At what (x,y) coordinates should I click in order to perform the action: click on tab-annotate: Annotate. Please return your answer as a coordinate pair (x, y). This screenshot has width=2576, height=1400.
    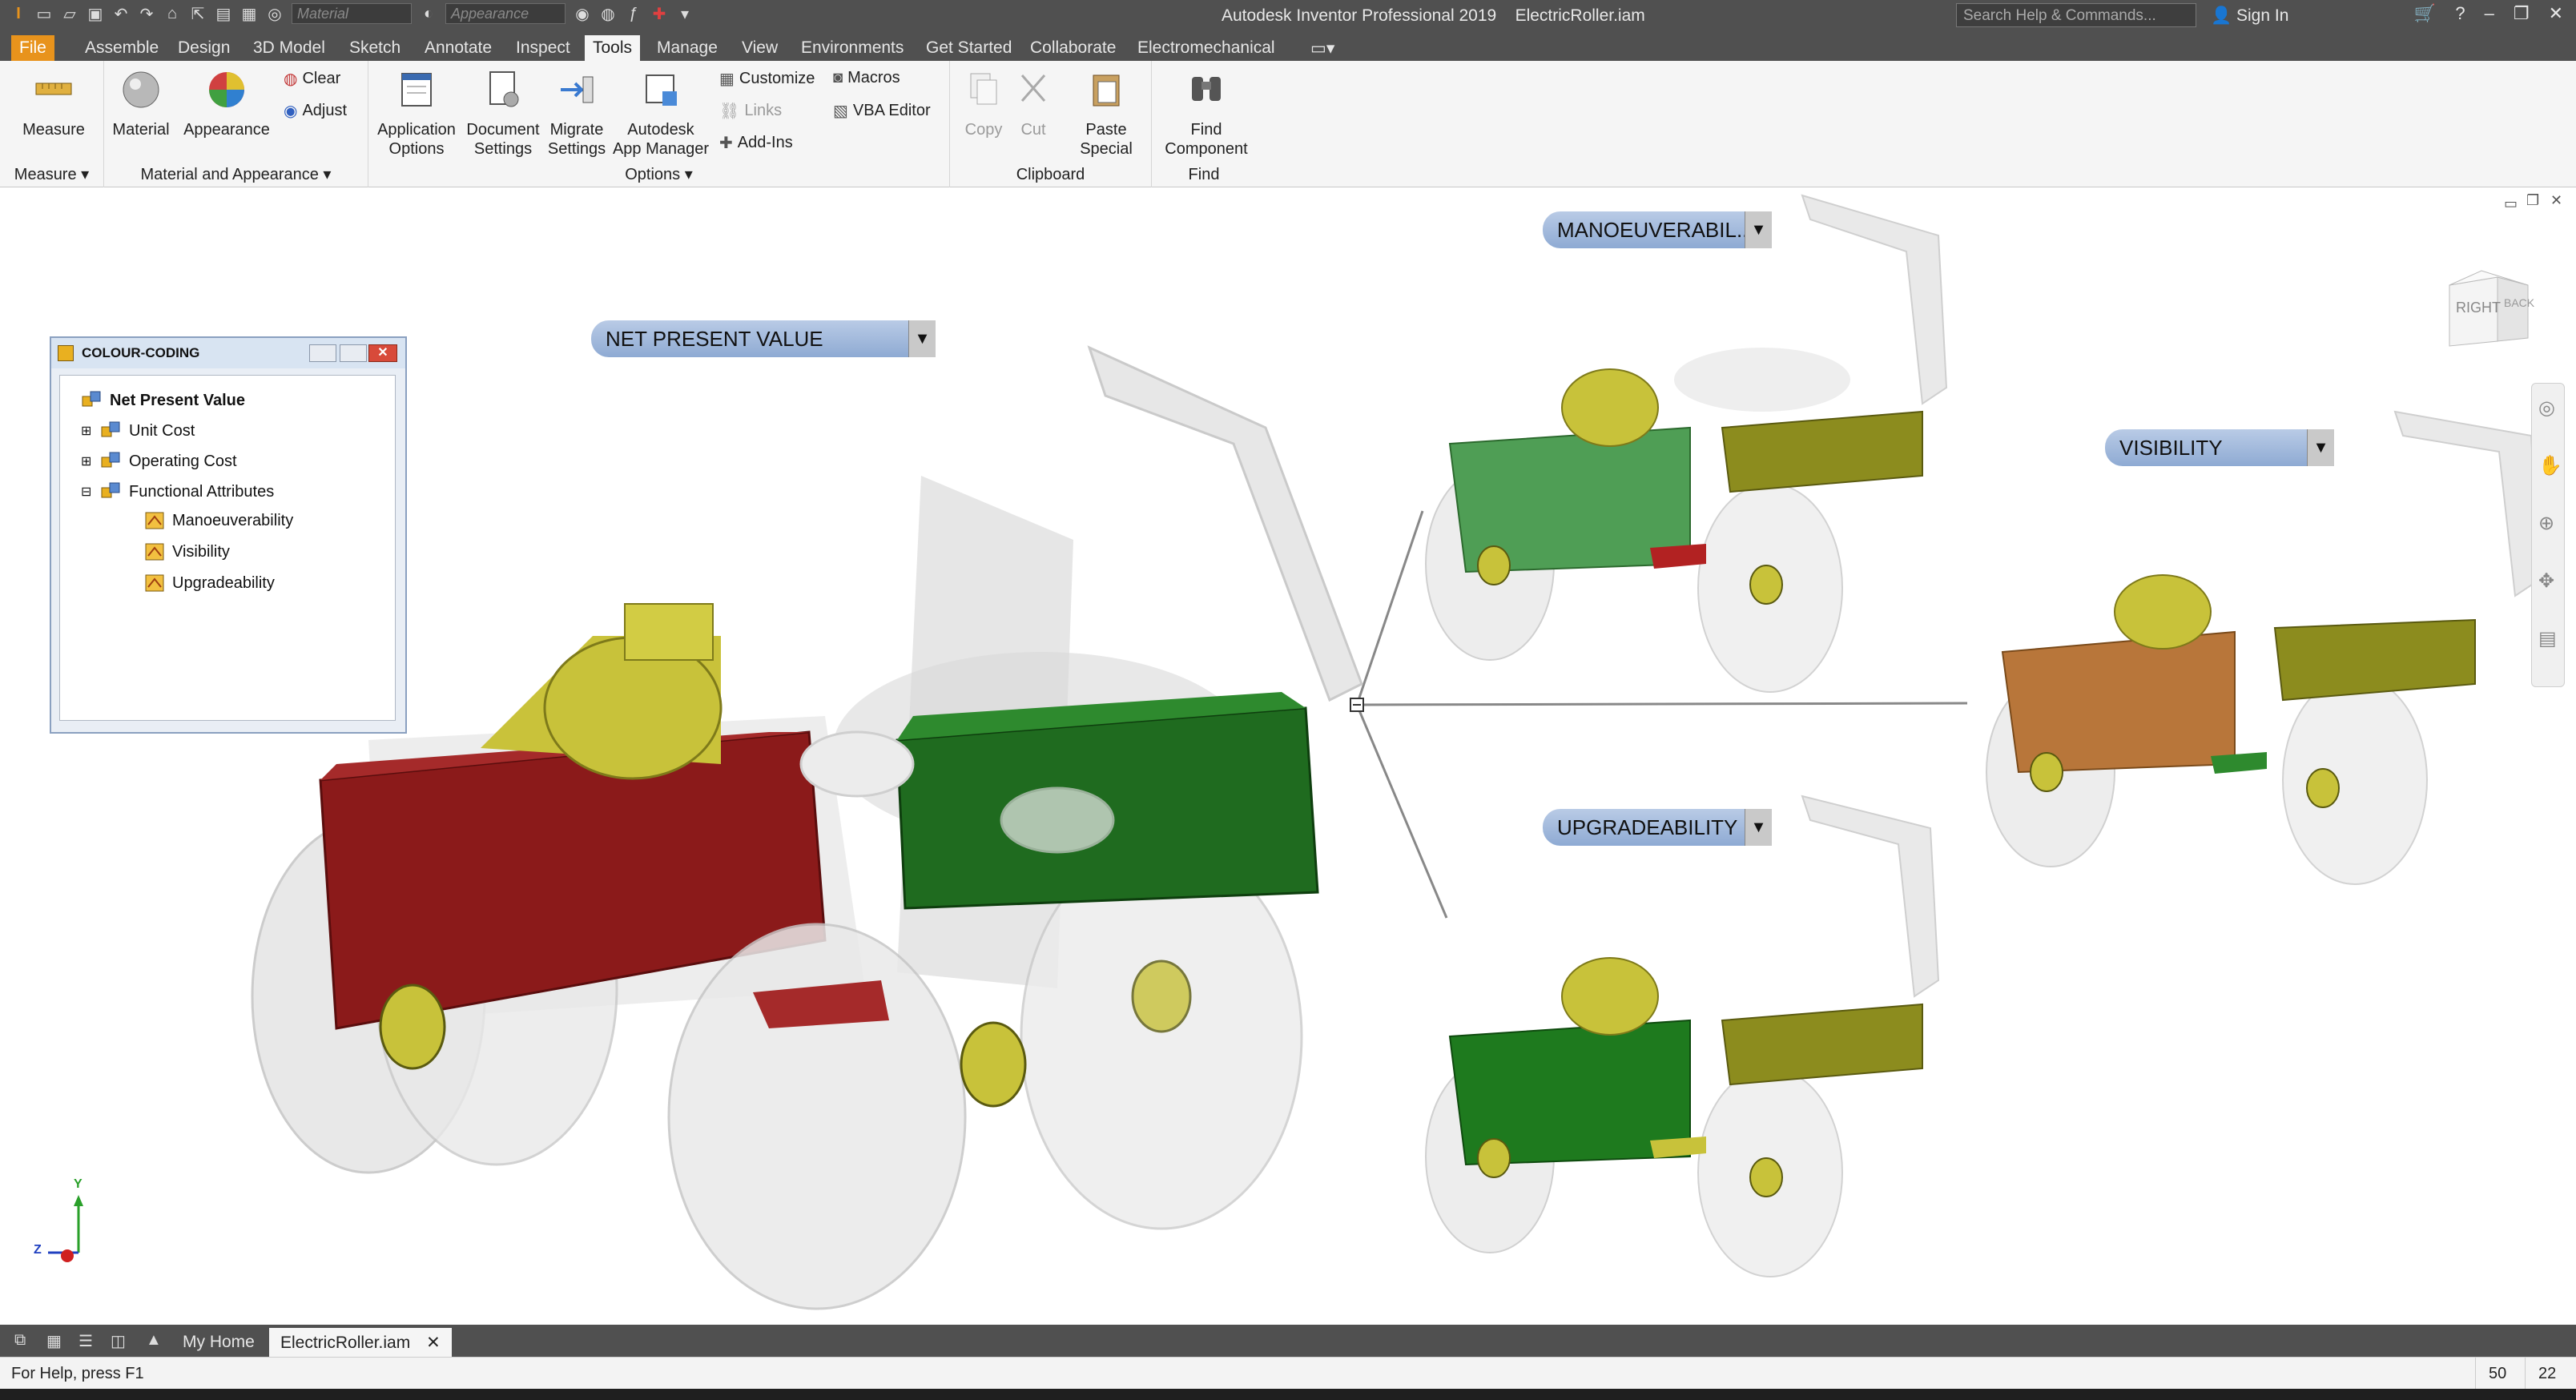
    Looking at the image, I should click on (458, 48).